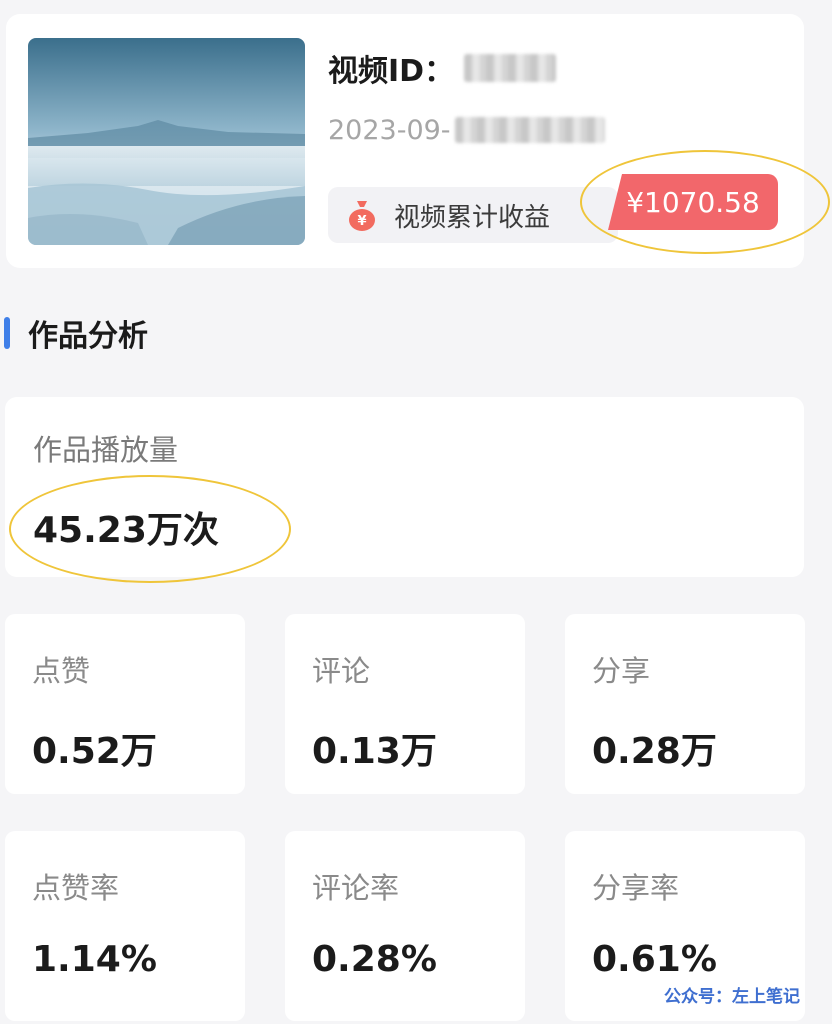 This screenshot has height=1024, width=832. Describe the element at coordinates (356, 888) in the screenshot. I see `stat-label: 评论率` at that location.